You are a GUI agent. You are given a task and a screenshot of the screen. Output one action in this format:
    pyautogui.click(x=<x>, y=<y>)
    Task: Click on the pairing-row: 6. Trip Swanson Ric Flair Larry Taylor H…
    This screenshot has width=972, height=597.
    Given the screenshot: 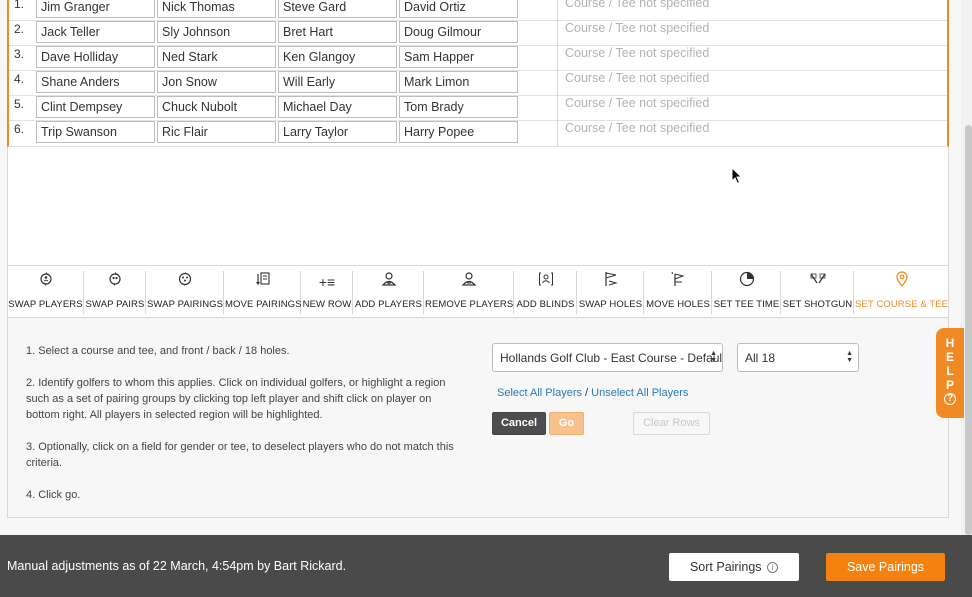 What is the action you would take?
    pyautogui.click(x=478, y=133)
    